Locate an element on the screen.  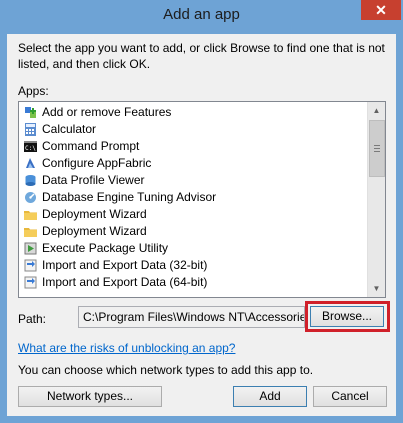
app-list-item: Database Engine Tuning Advisor is located at coordinates (193, 197).